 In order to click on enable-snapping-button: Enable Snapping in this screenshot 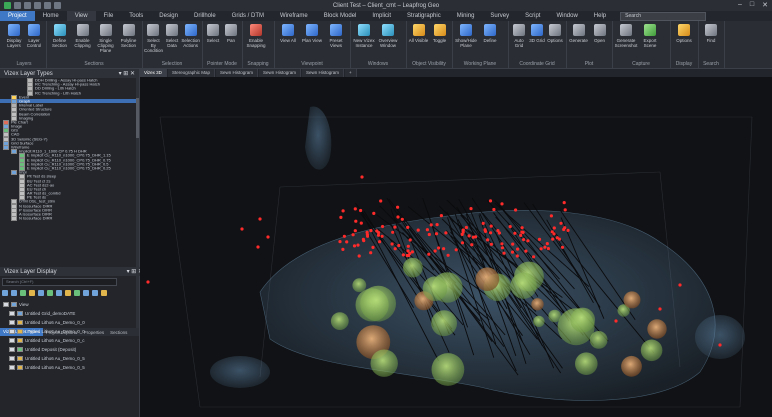, I will do `click(256, 36)`.